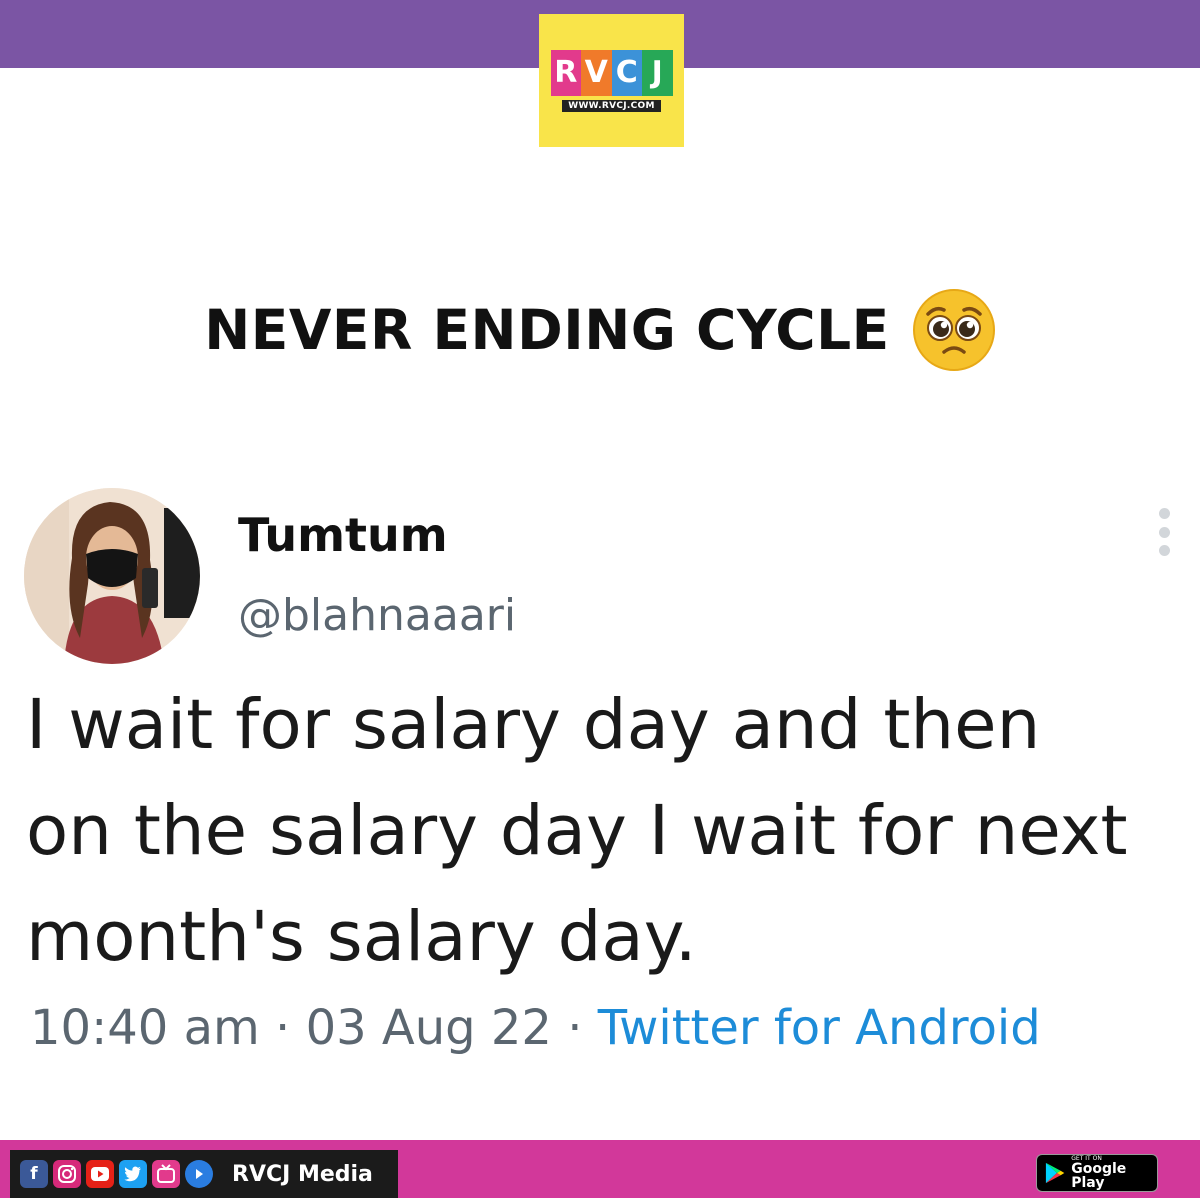  What do you see at coordinates (145, 1028) in the screenshot?
I see `tweet-time: 10:40 am` at bounding box center [145, 1028].